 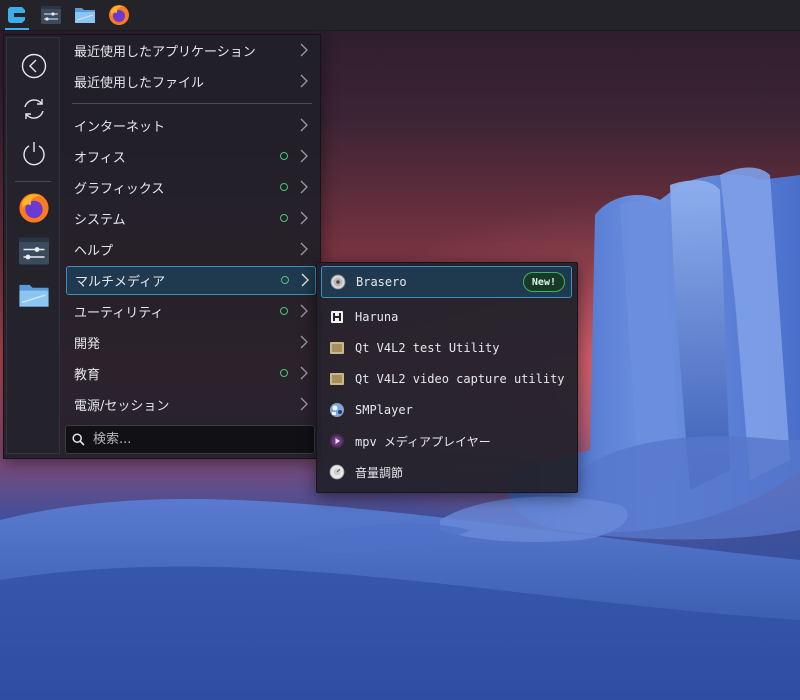 What do you see at coordinates (423, 441) in the screenshot?
I see `app-label: mpv メディアプレイヤー` at bounding box center [423, 441].